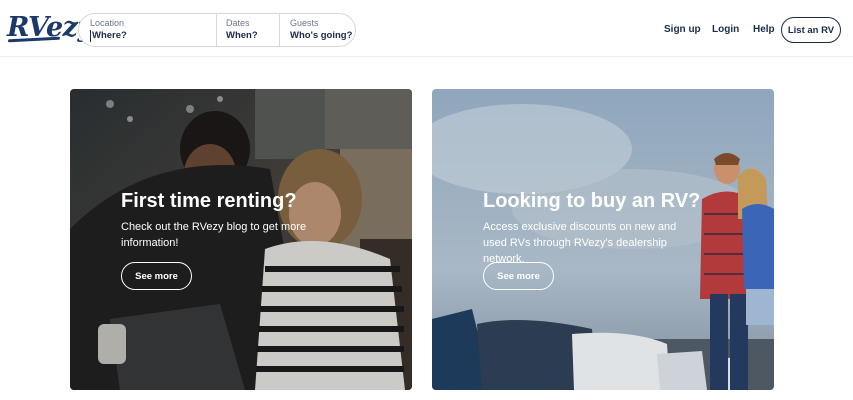 This screenshot has height=400, width=853. I want to click on guests-segment: Guests Who's going?, so click(317, 30).